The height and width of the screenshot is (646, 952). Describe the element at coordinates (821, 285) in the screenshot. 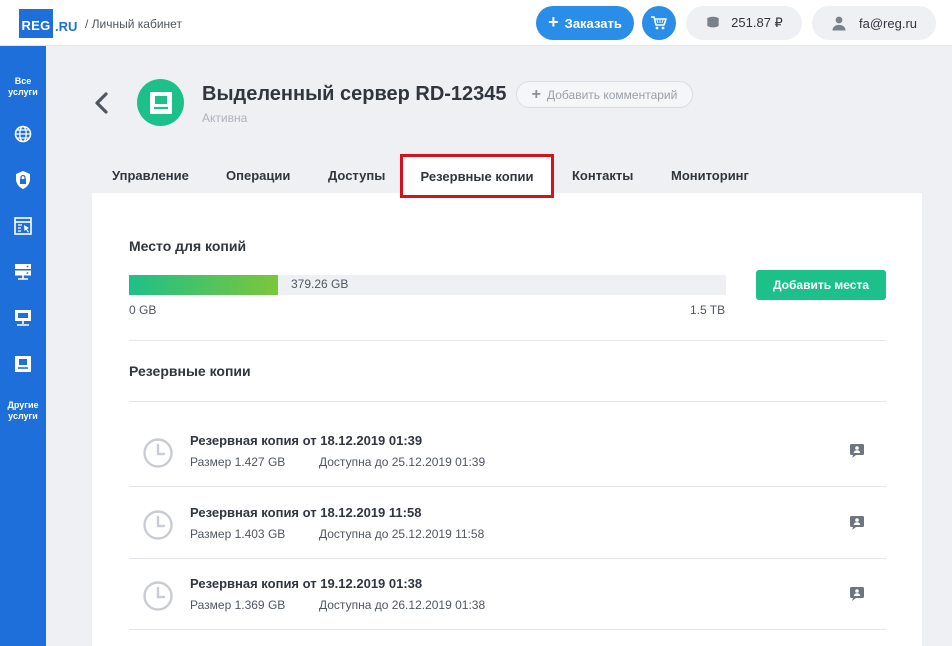

I see `add-space-button: Добавить места` at that location.